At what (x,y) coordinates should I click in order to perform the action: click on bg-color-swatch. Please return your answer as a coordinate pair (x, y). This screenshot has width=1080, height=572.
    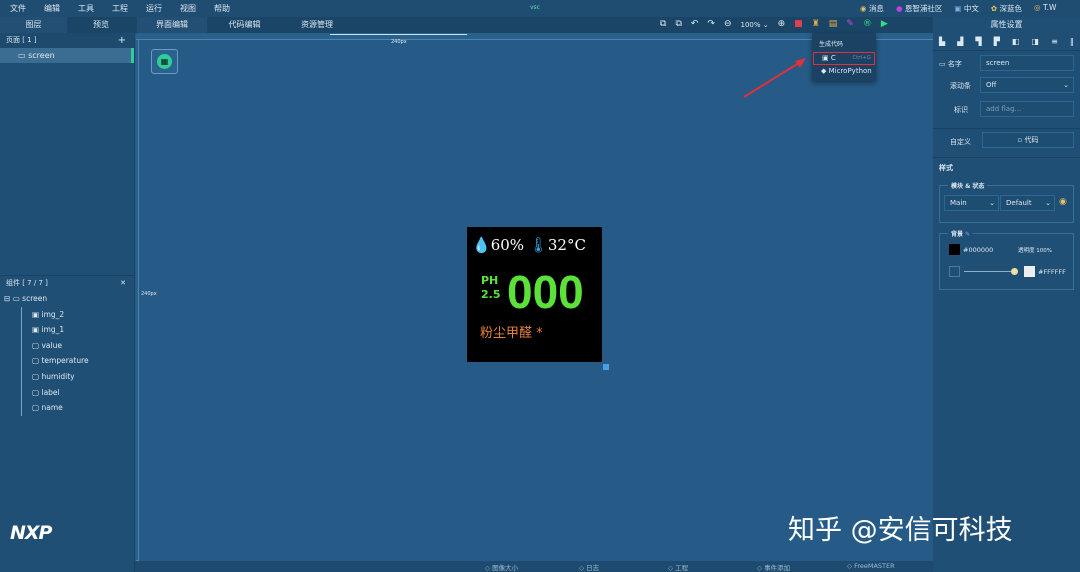
    Looking at the image, I should click on (954, 249).